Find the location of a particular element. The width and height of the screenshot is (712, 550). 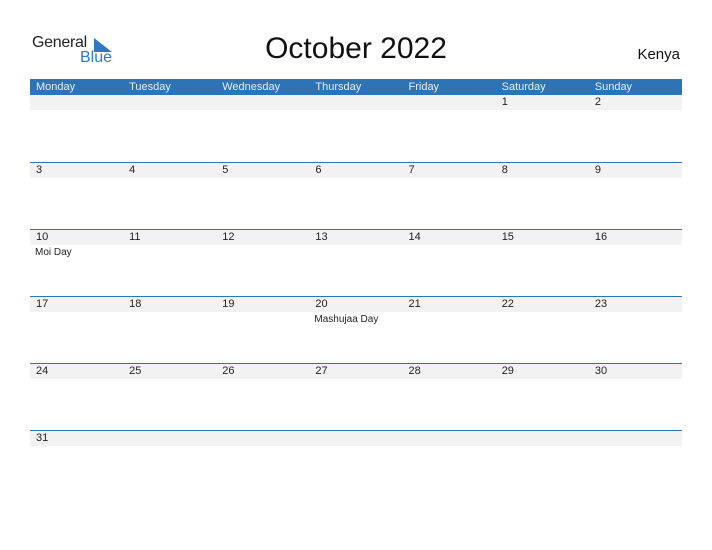

day-cell: 16 is located at coordinates (635, 260).